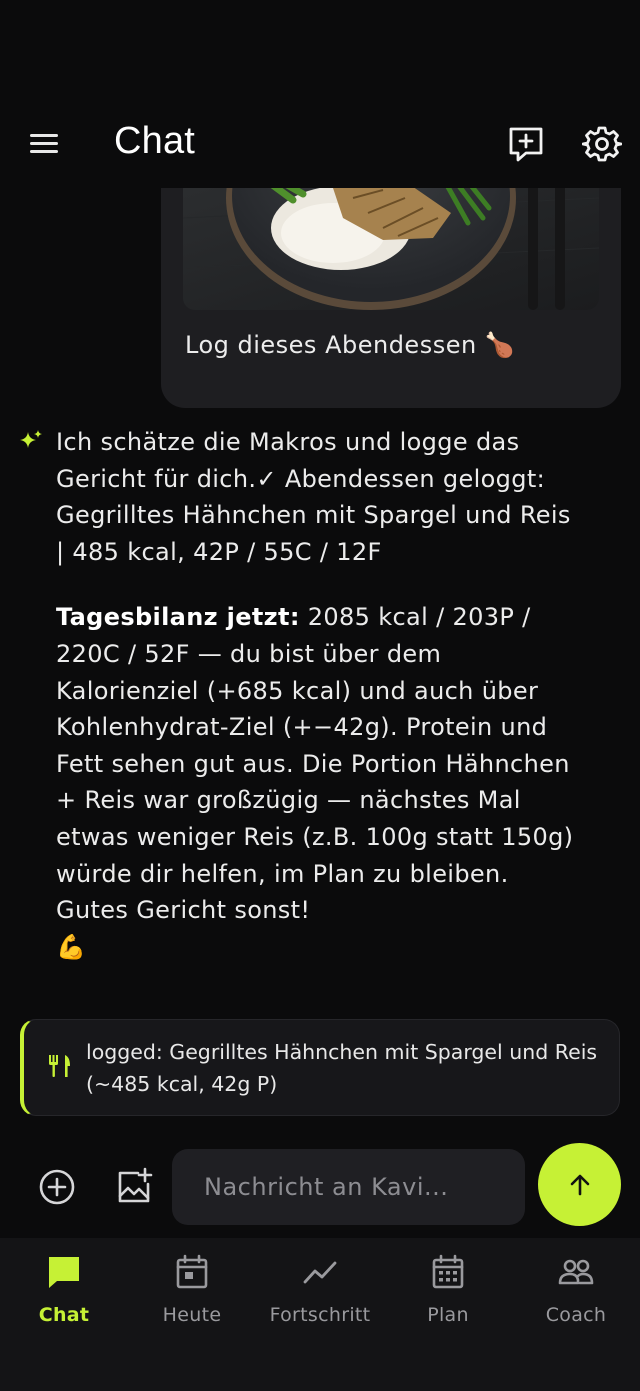  What do you see at coordinates (71, 946) in the screenshot?
I see `flexed-biceps-emoji: 💪` at bounding box center [71, 946].